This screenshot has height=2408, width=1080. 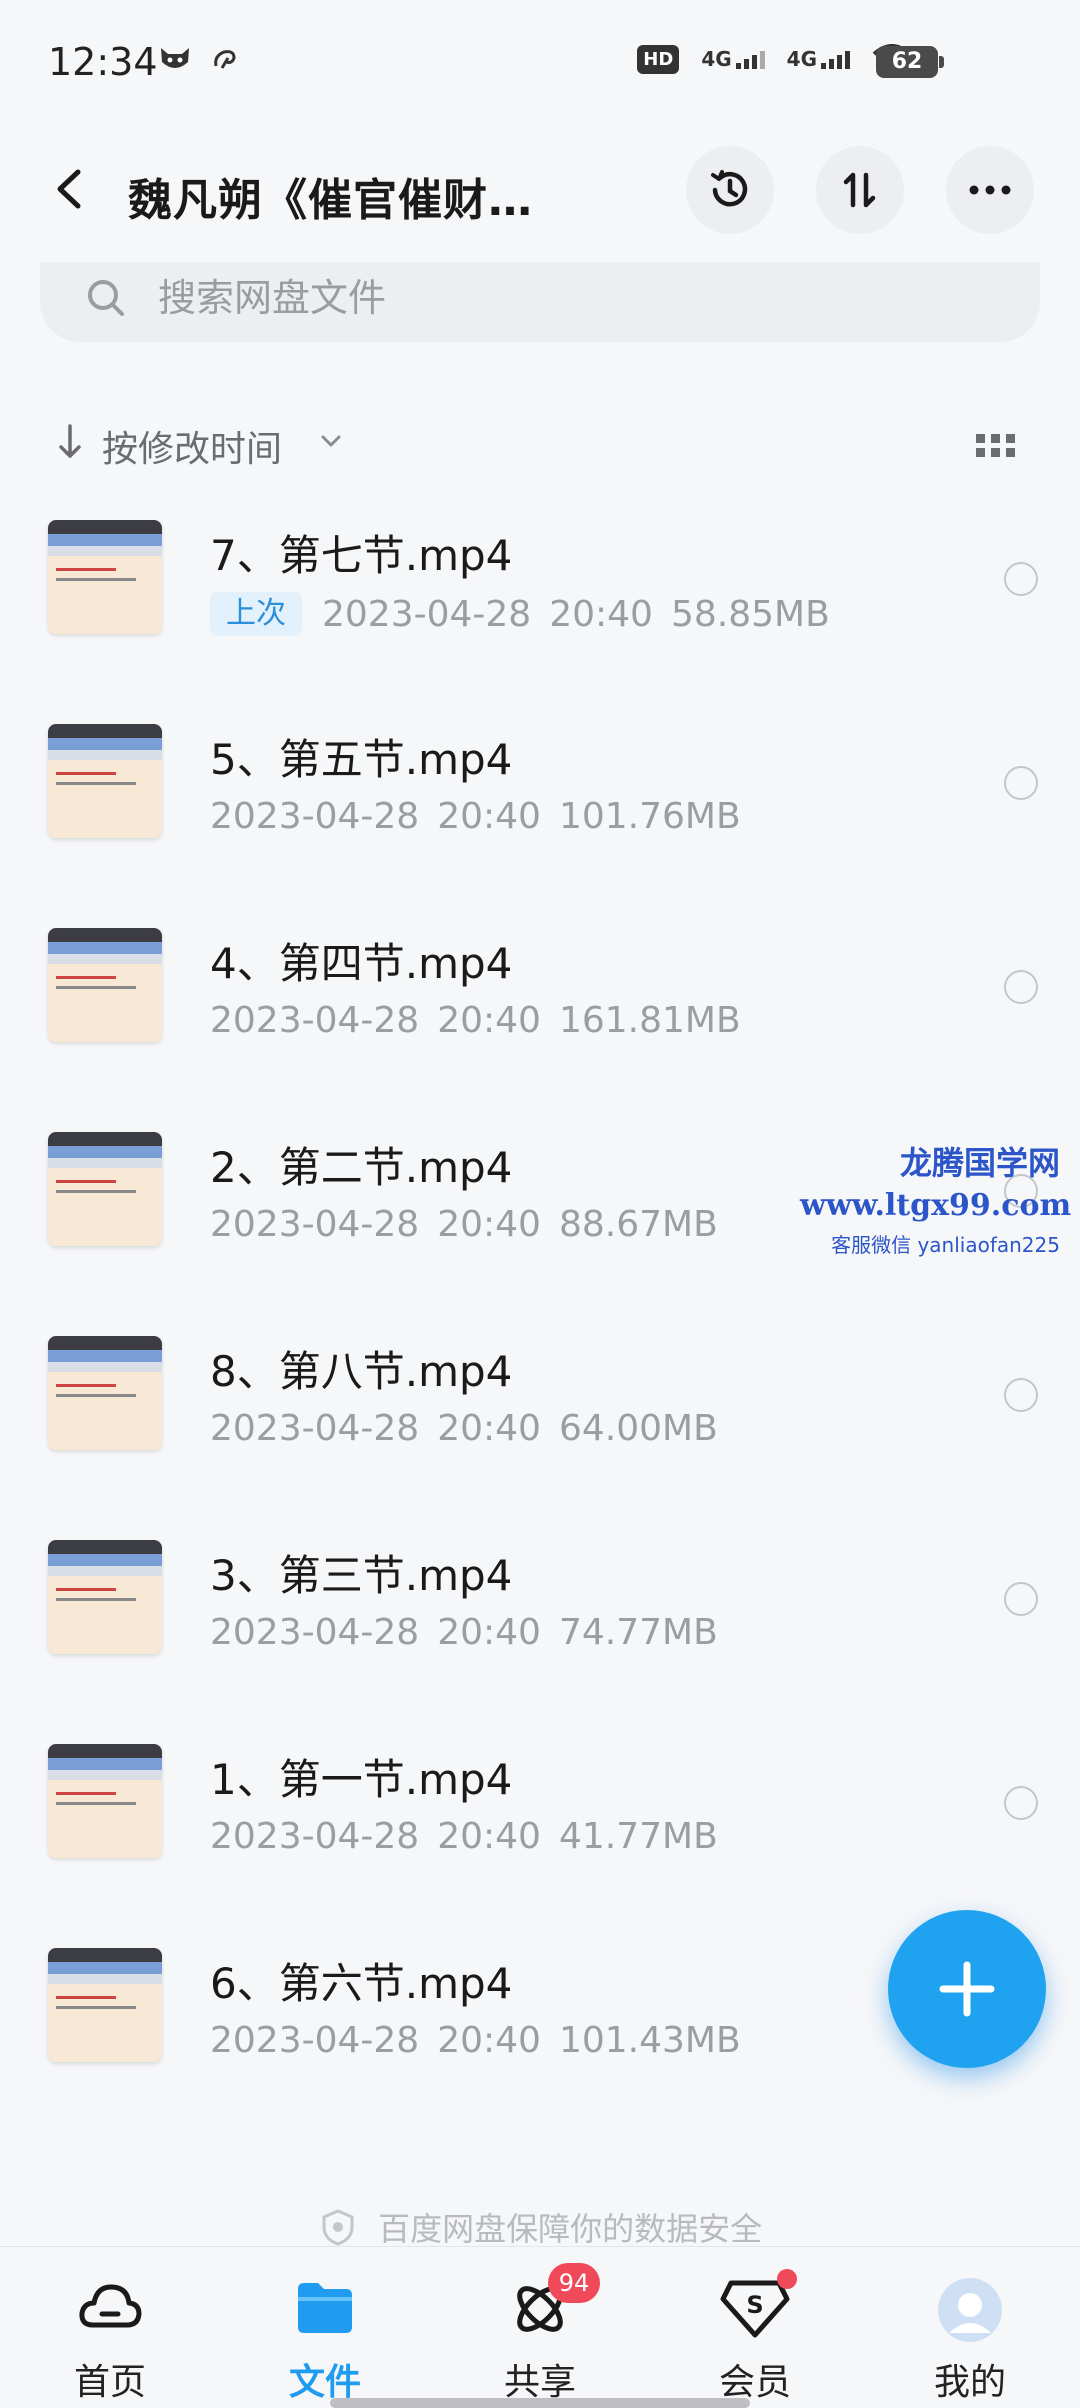 I want to click on sort-row: 按修改时间, so click(x=540, y=445).